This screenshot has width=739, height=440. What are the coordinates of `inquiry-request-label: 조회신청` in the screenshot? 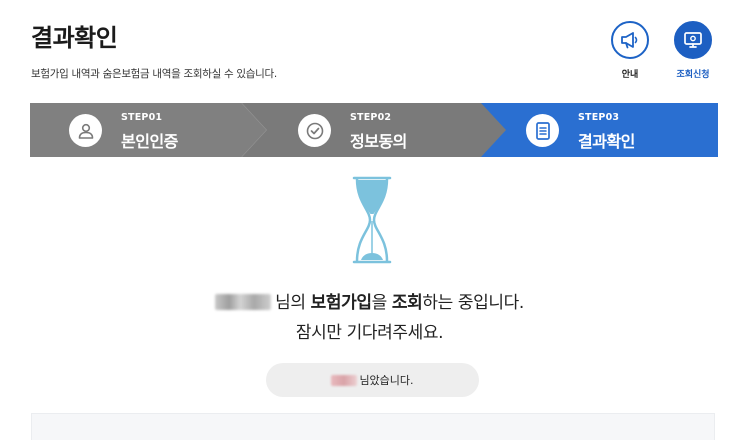 It's located at (693, 75).